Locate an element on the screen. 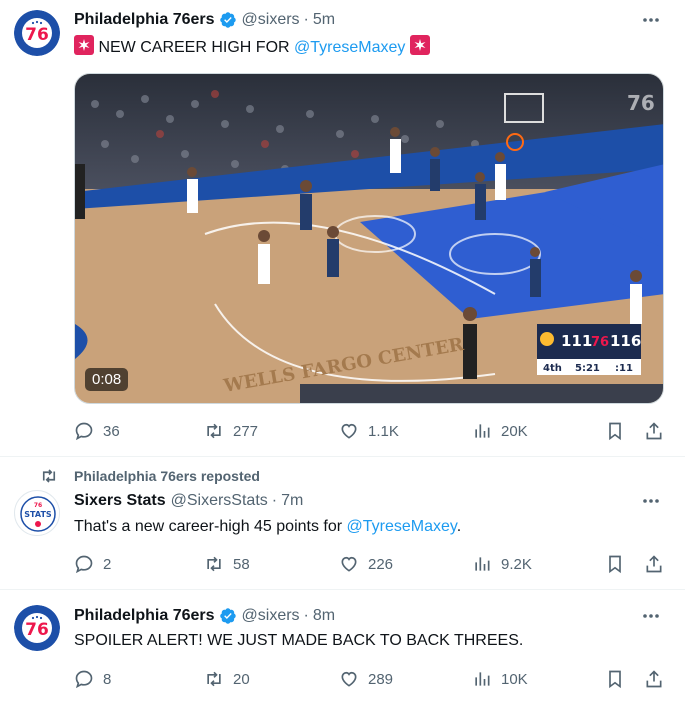 Image resolution: width=685 pixels, height=704 pixels. like-count: 289 is located at coordinates (381, 679).